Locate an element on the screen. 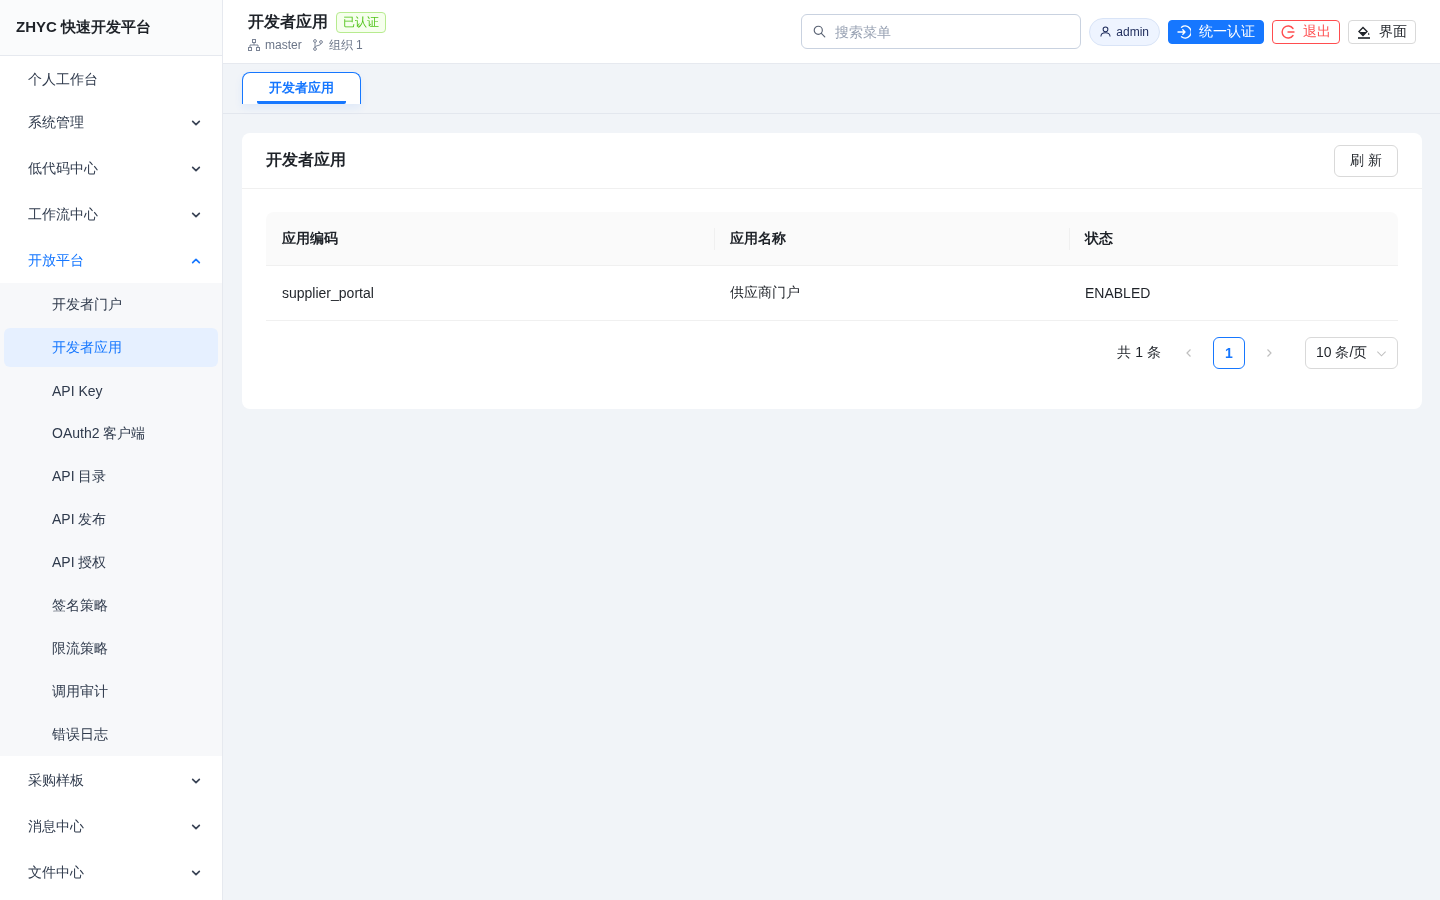 The height and width of the screenshot is (900, 1440). card-title: 开发者应用 is located at coordinates (306, 160).